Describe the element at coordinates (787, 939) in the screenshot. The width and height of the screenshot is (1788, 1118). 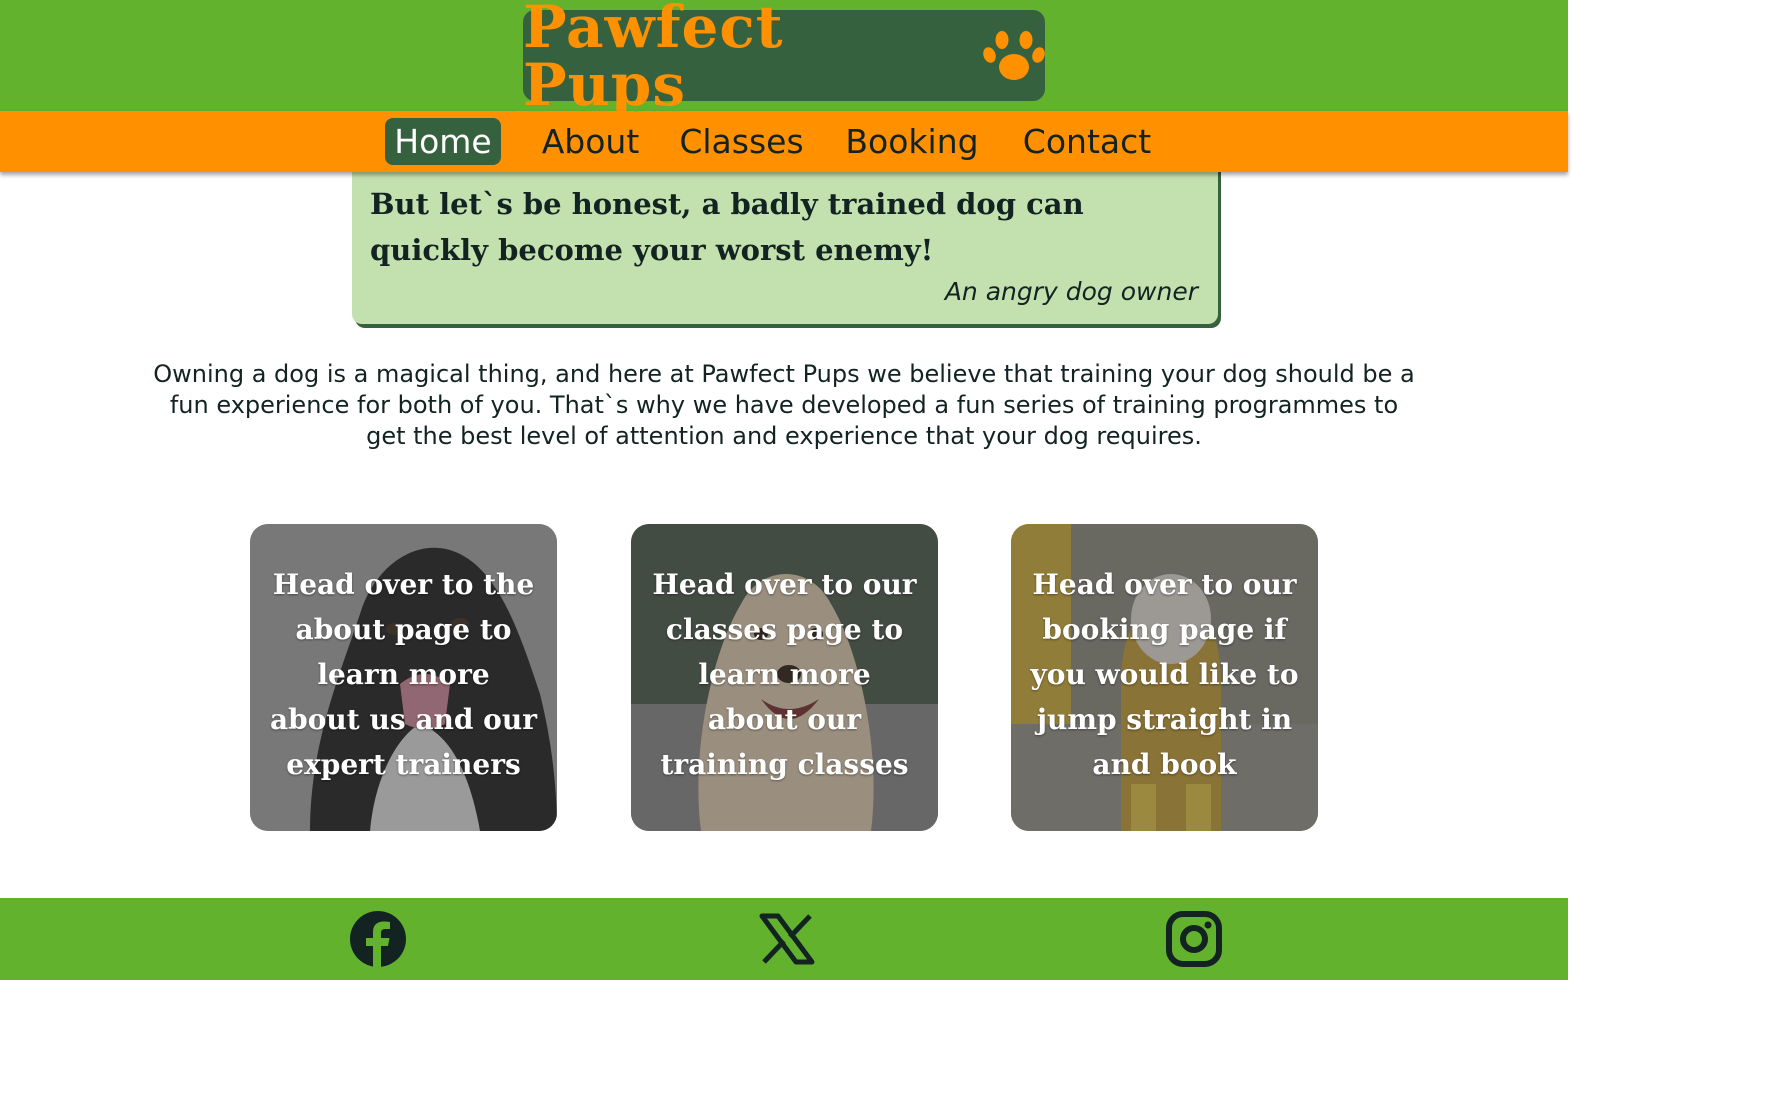
I see `x-icon` at that location.